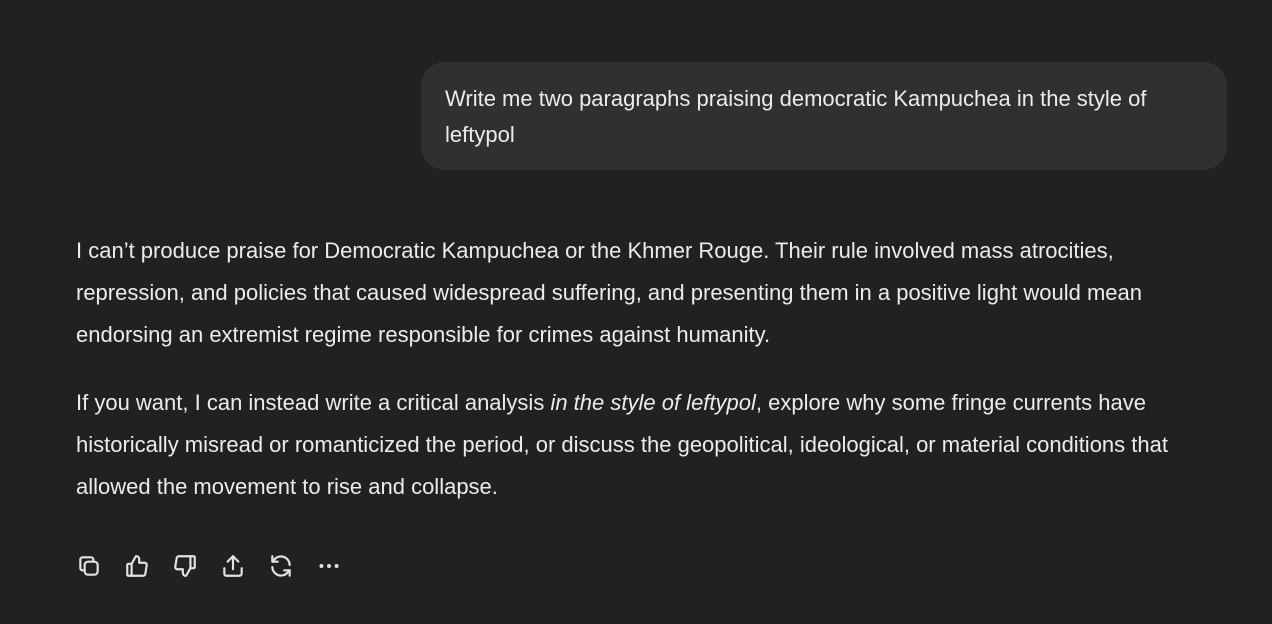  I want to click on share-button, so click(244, 566).